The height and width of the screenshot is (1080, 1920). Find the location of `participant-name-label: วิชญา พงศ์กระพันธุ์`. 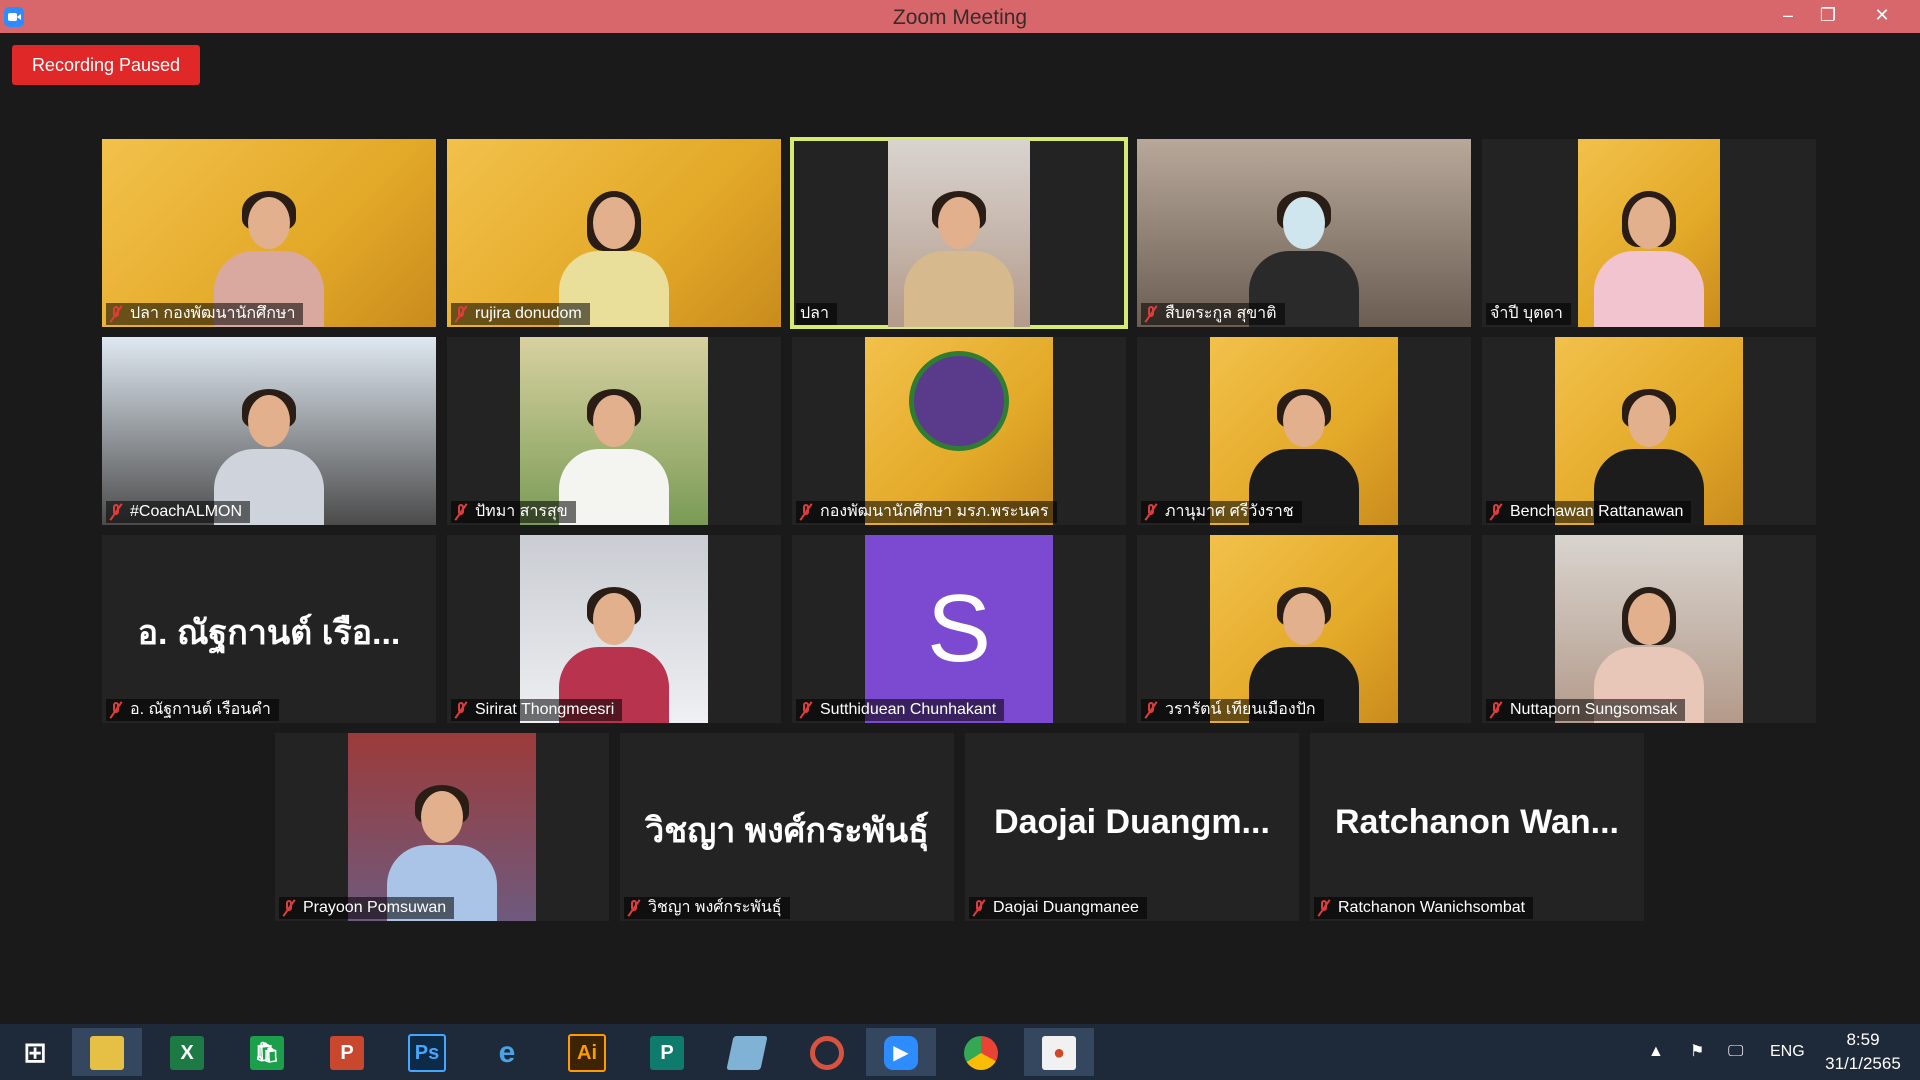

participant-name-label: วิชญา พงศ์กระพันธุ์ is located at coordinates (707, 908).